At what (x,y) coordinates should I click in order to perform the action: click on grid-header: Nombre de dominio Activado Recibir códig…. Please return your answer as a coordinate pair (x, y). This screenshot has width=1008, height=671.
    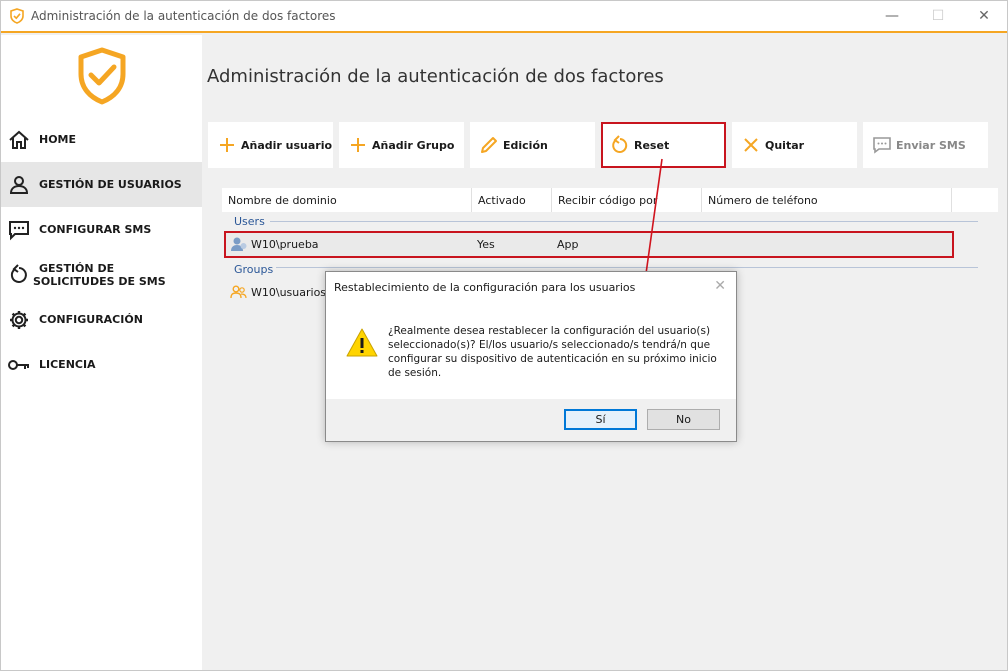
    Looking at the image, I should click on (610, 200).